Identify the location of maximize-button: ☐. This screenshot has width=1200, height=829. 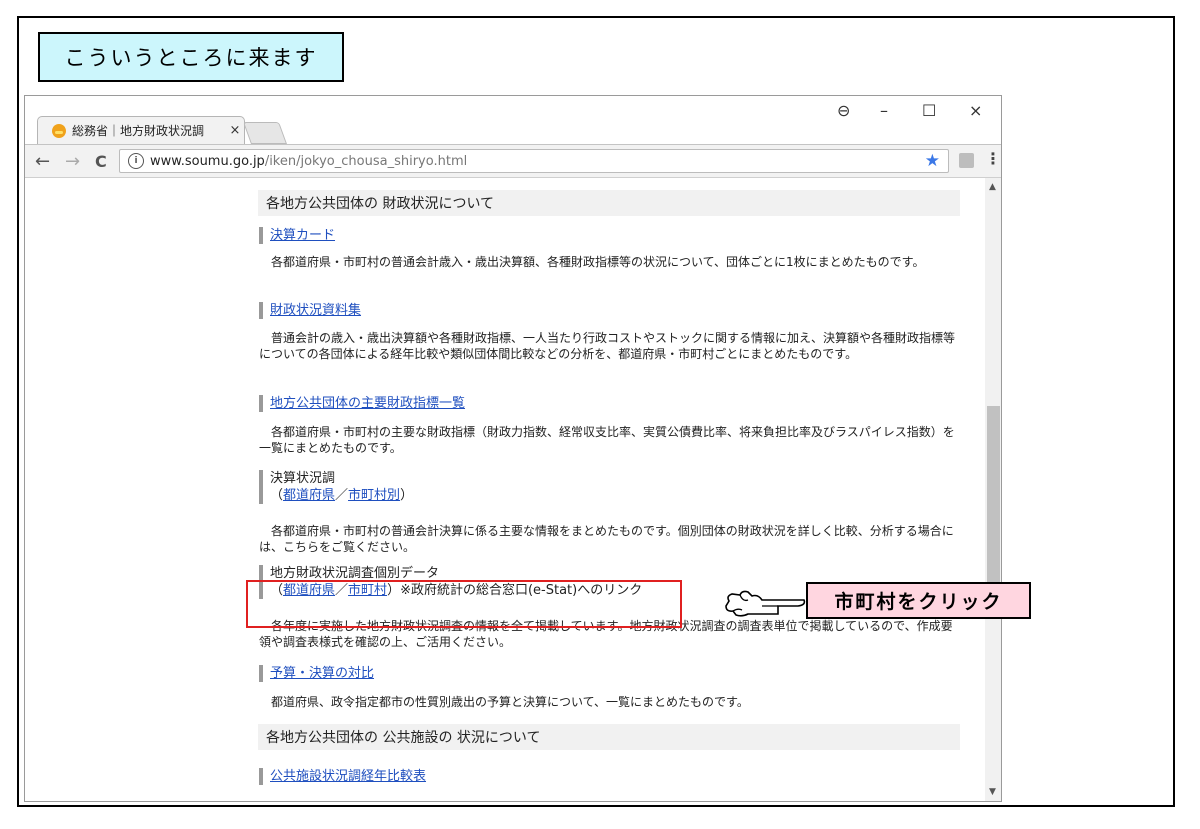
(929, 111).